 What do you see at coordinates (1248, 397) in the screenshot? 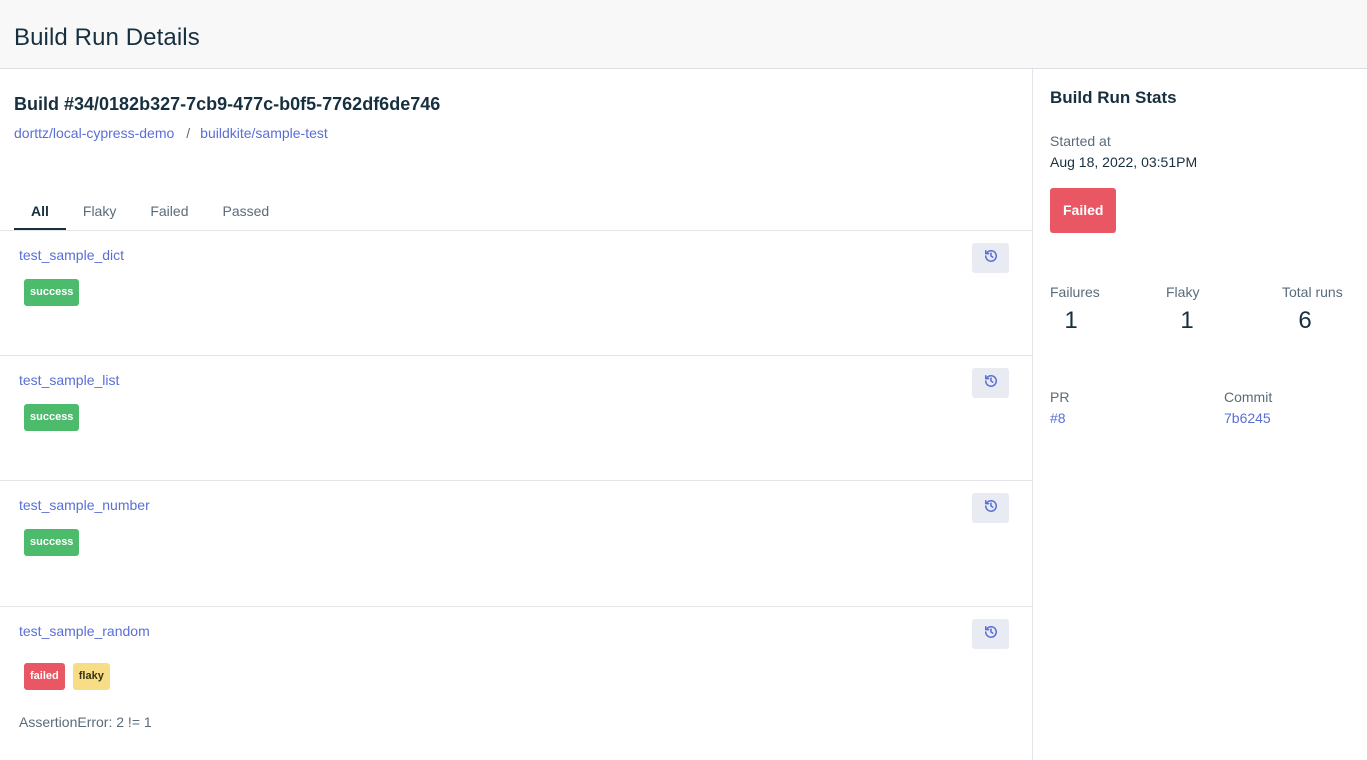
I see `commit-label: Commit` at bounding box center [1248, 397].